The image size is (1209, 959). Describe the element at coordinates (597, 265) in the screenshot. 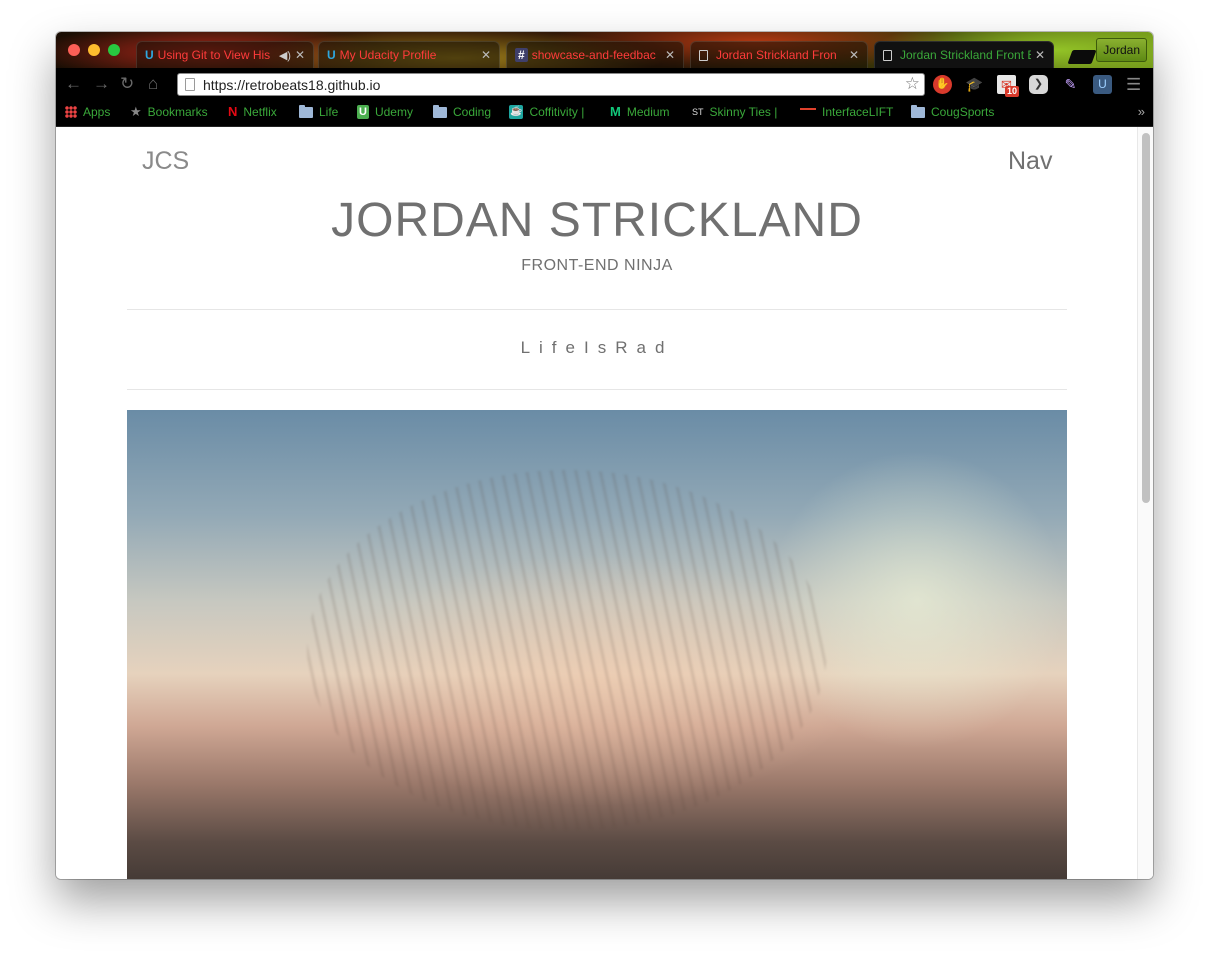

I see `page-subtitle: FRONT-END NINJA` at that location.